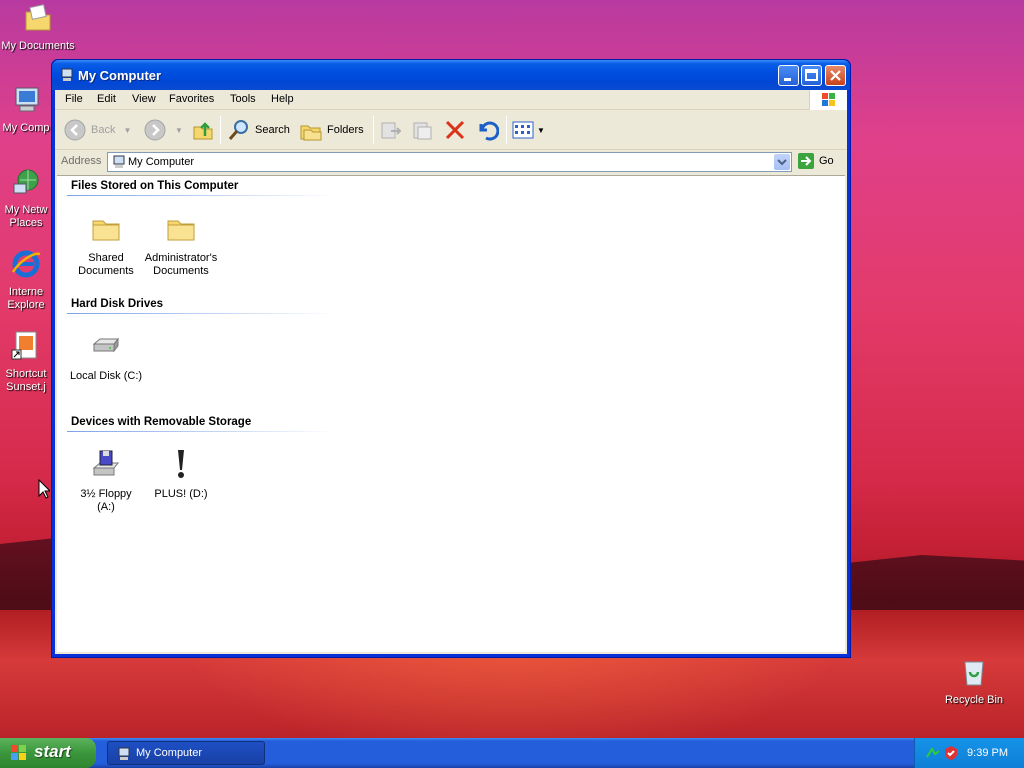  I want to click on cd-drive-icon, so click(181, 464).